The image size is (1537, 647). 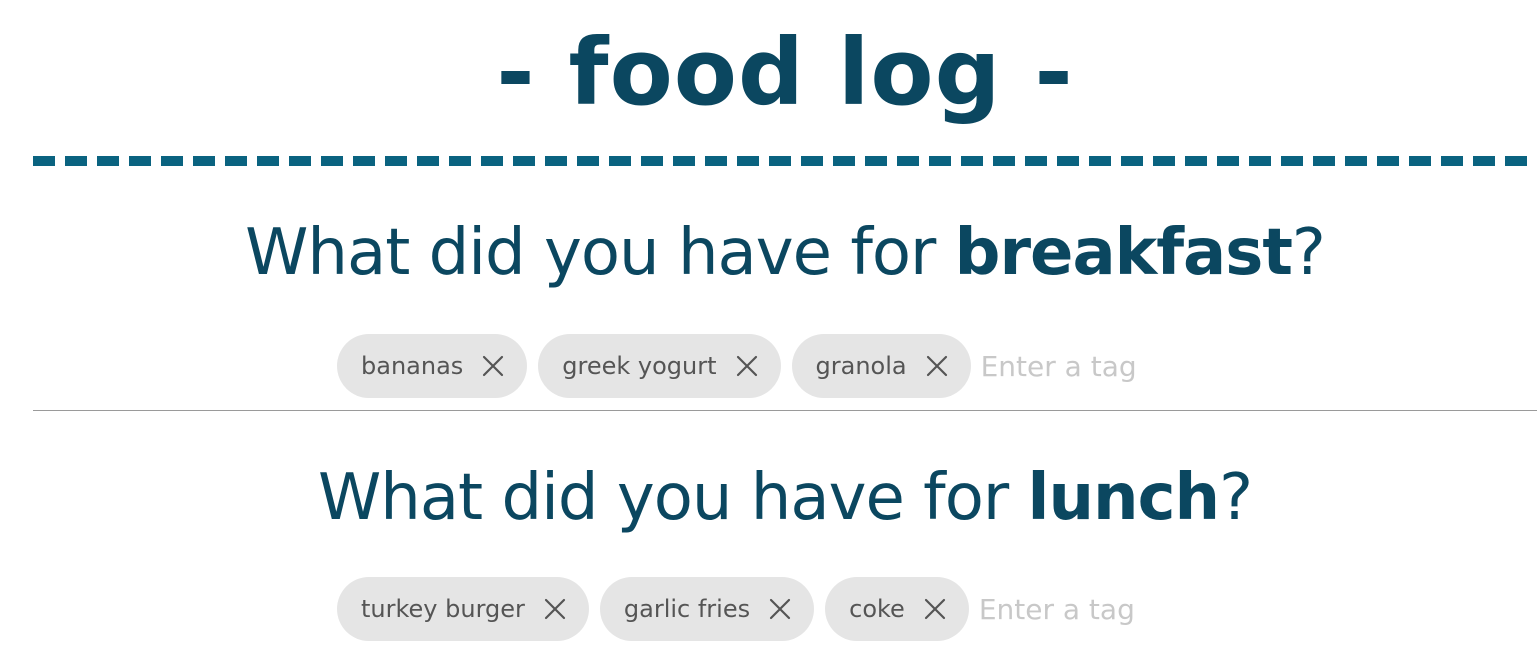 I want to click on tag-chip-turkey-burger: turkey burger, so click(x=463, y=609).